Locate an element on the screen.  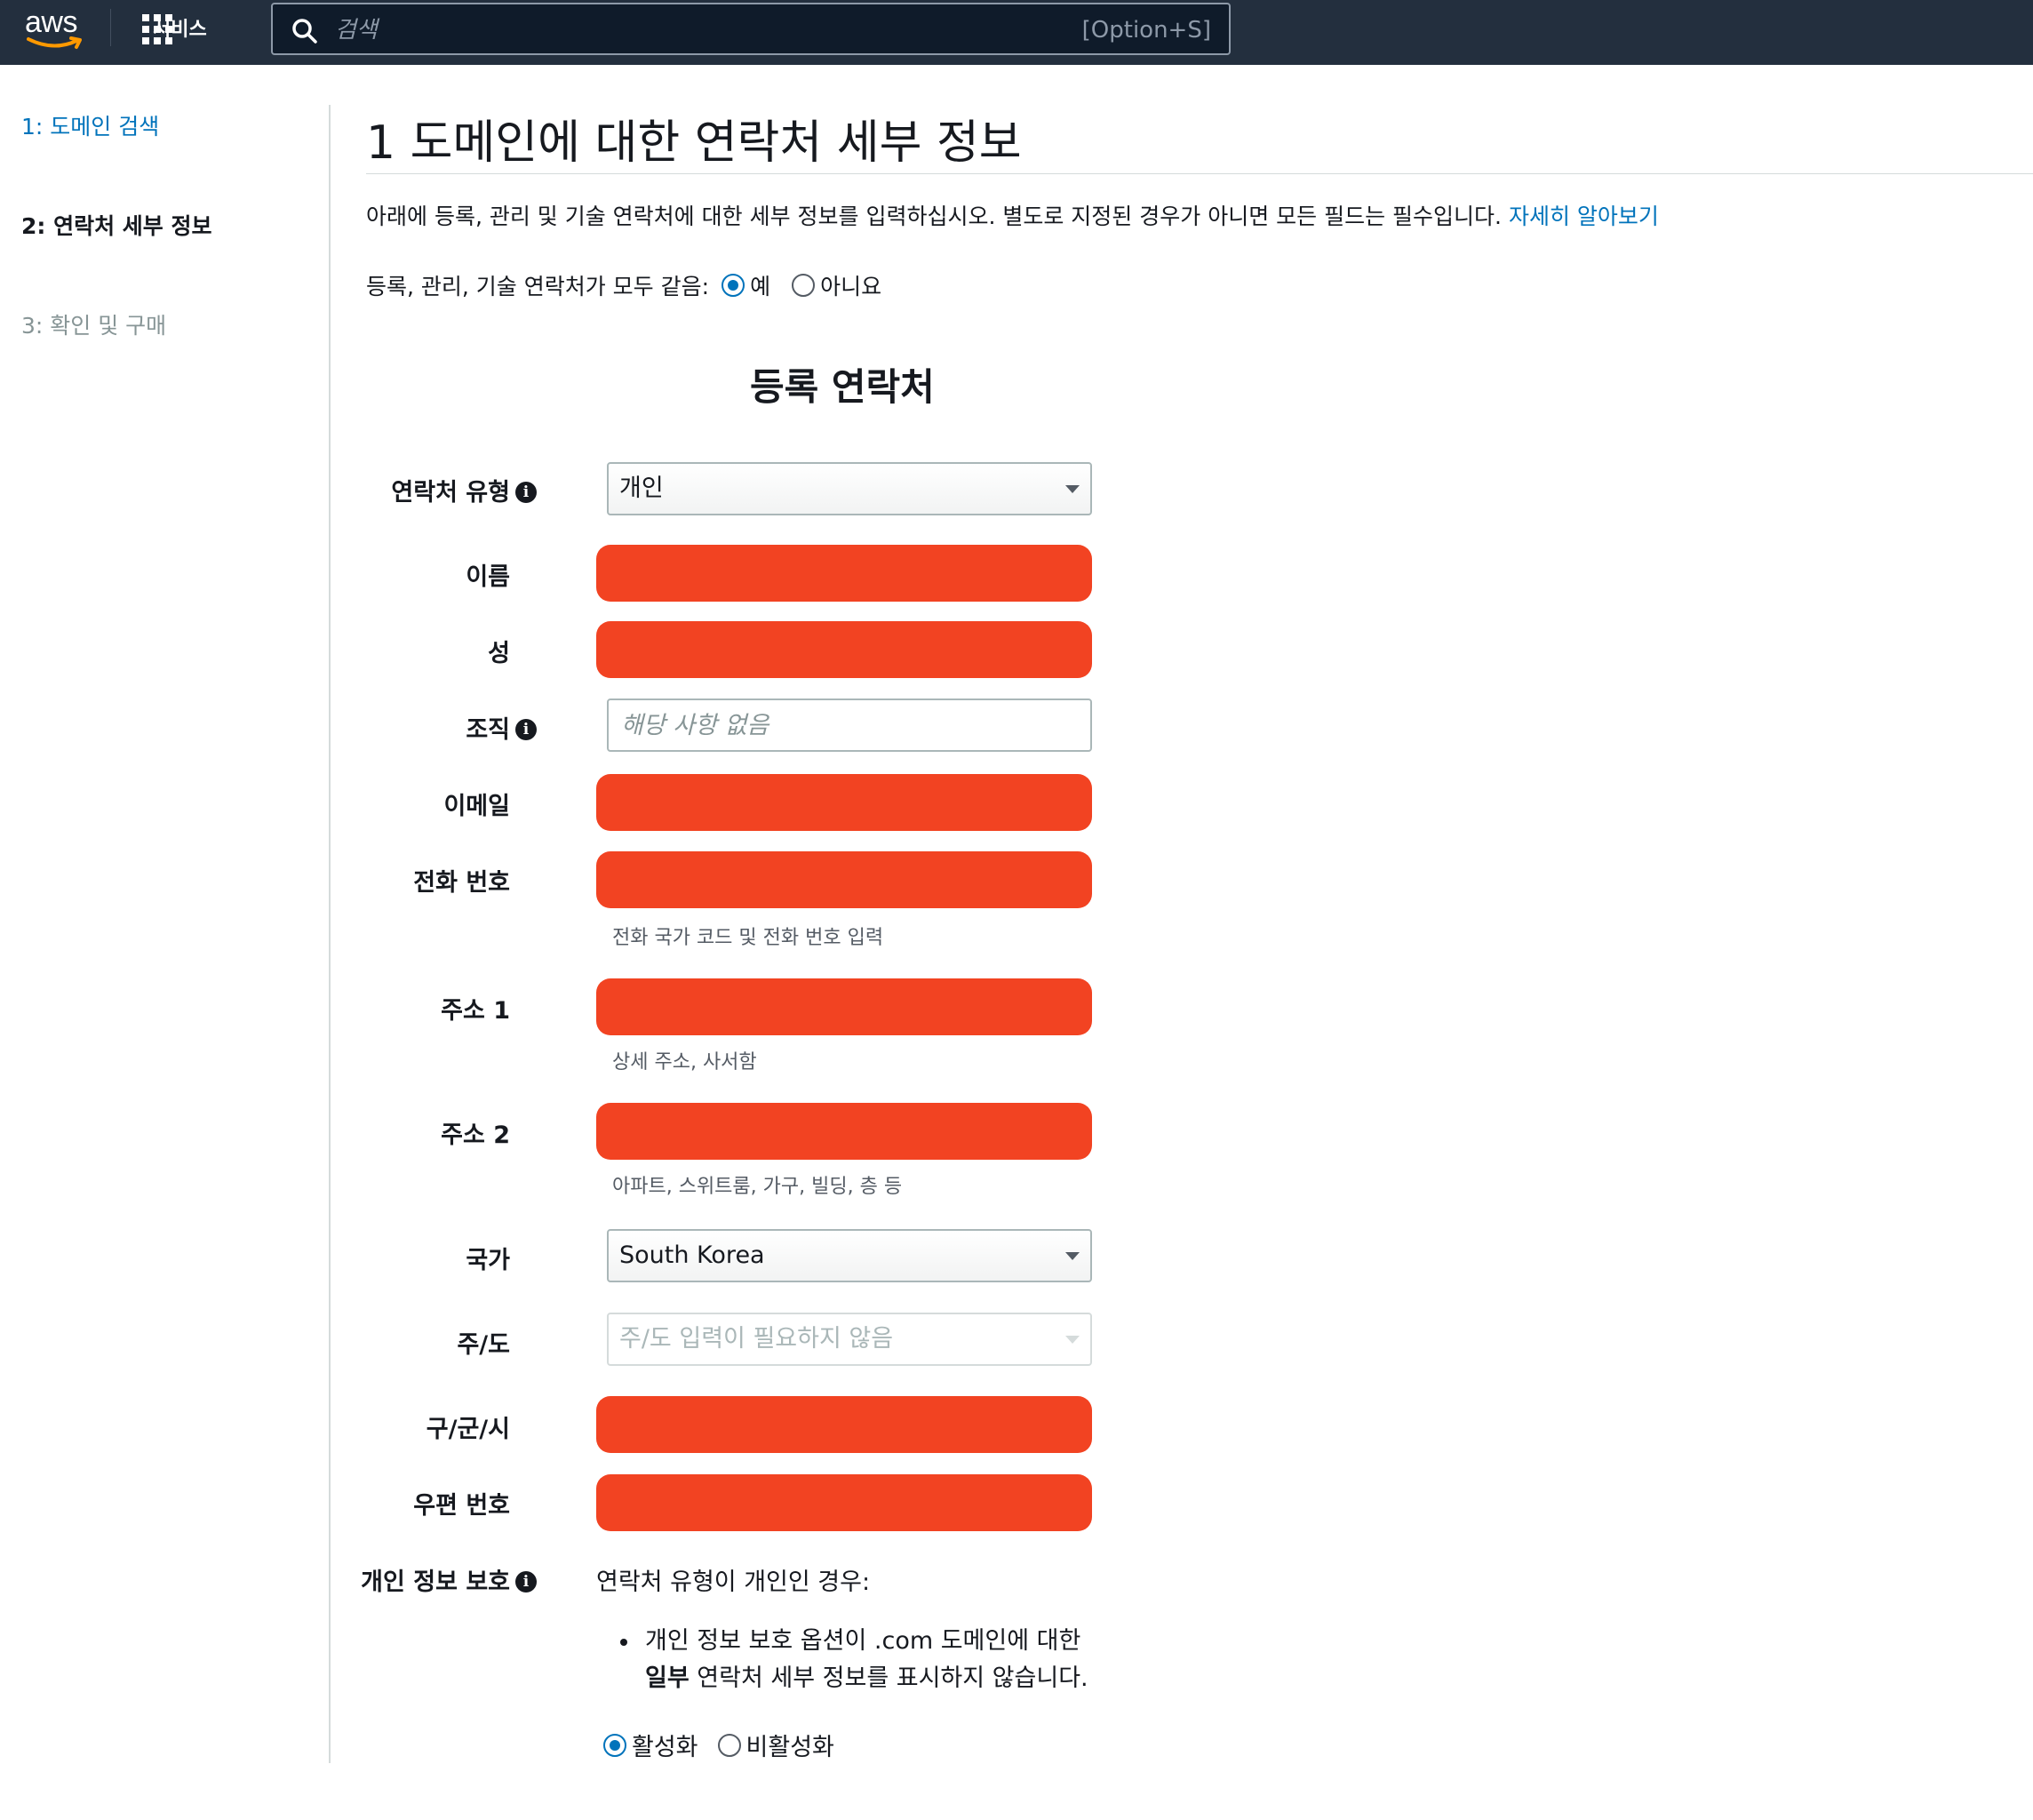
country-label: 국가 is located at coordinates (488, 1260).